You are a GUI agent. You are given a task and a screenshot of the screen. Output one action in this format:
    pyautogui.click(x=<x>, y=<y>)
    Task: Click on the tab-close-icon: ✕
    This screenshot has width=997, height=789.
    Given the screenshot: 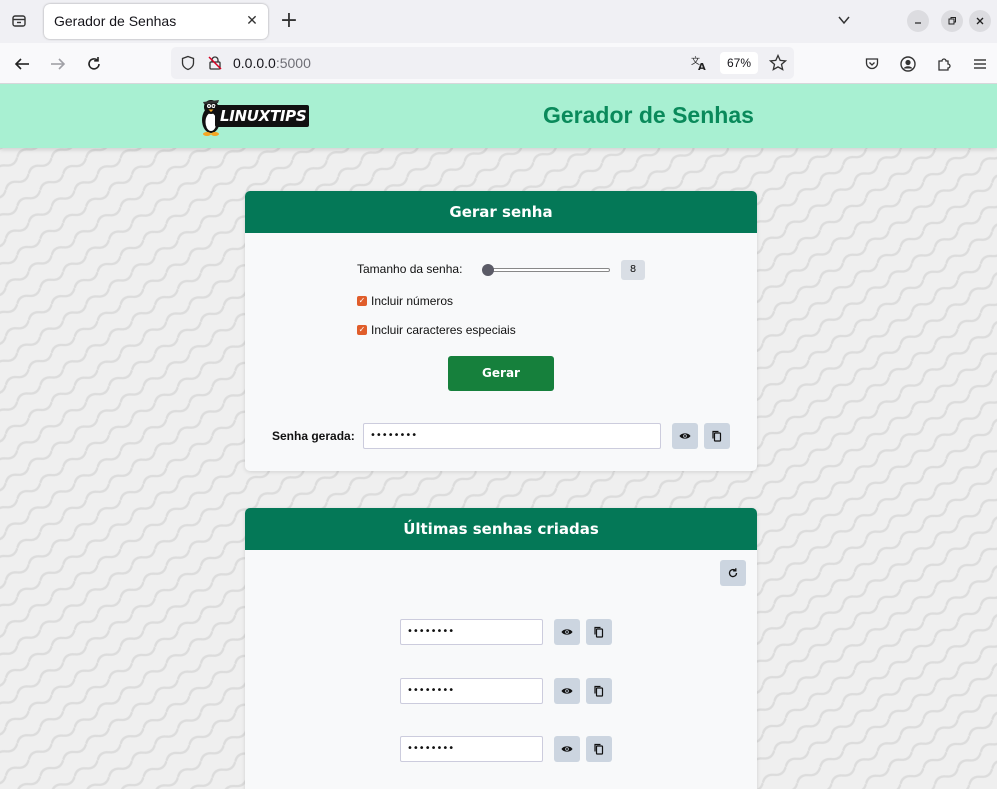 What is the action you would take?
    pyautogui.click(x=252, y=21)
    